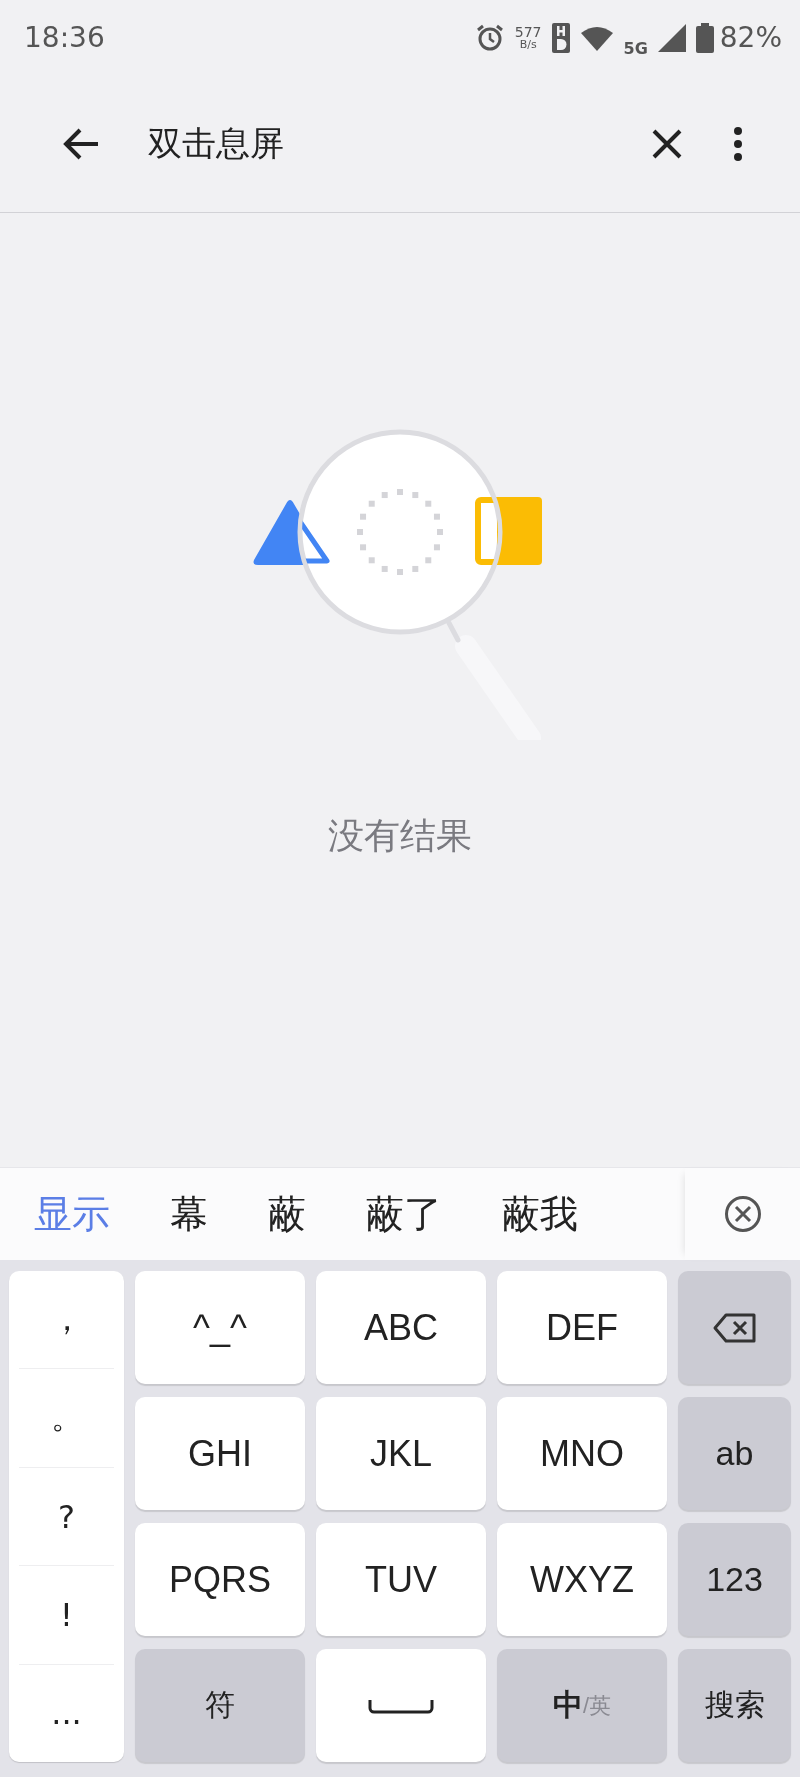 The width and height of the screenshot is (800, 1777). What do you see at coordinates (489, 37) in the screenshot?
I see `alarm-icon` at bounding box center [489, 37].